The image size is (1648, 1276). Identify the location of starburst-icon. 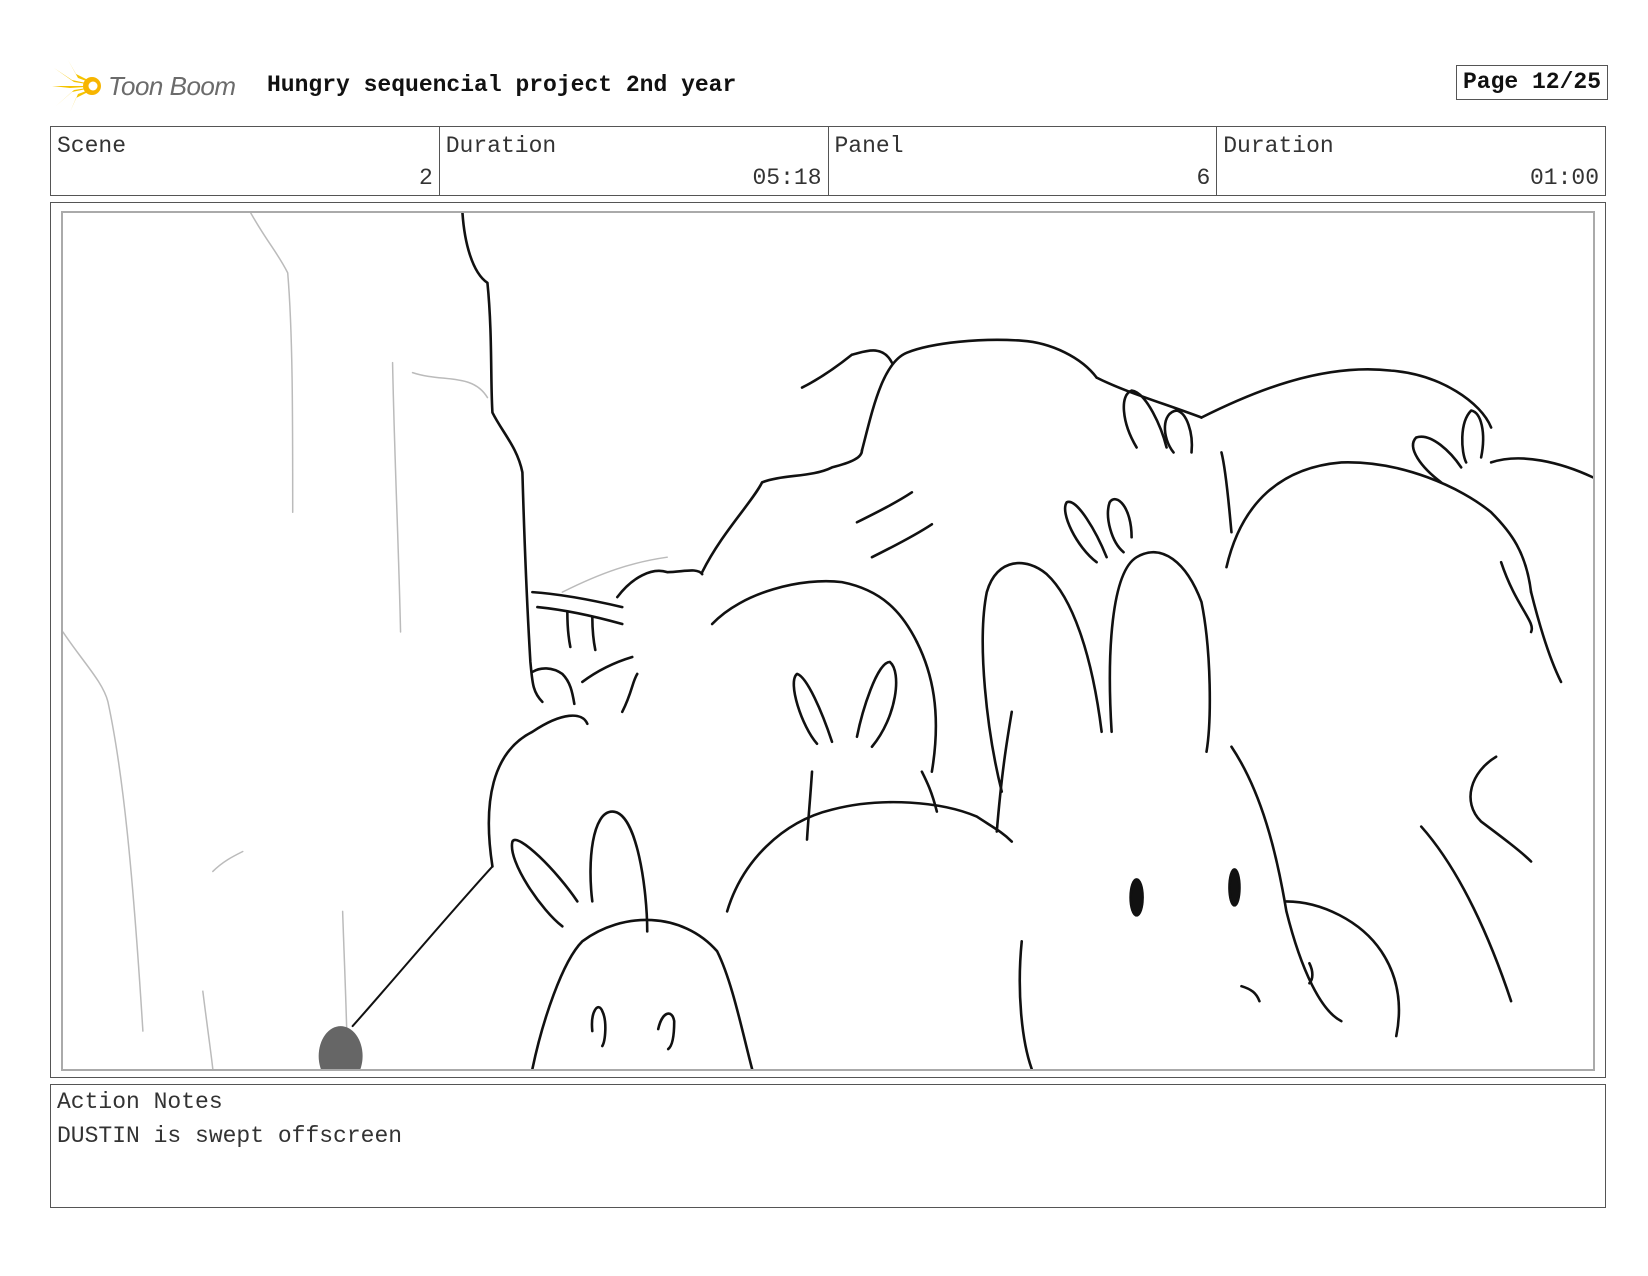
(76, 86).